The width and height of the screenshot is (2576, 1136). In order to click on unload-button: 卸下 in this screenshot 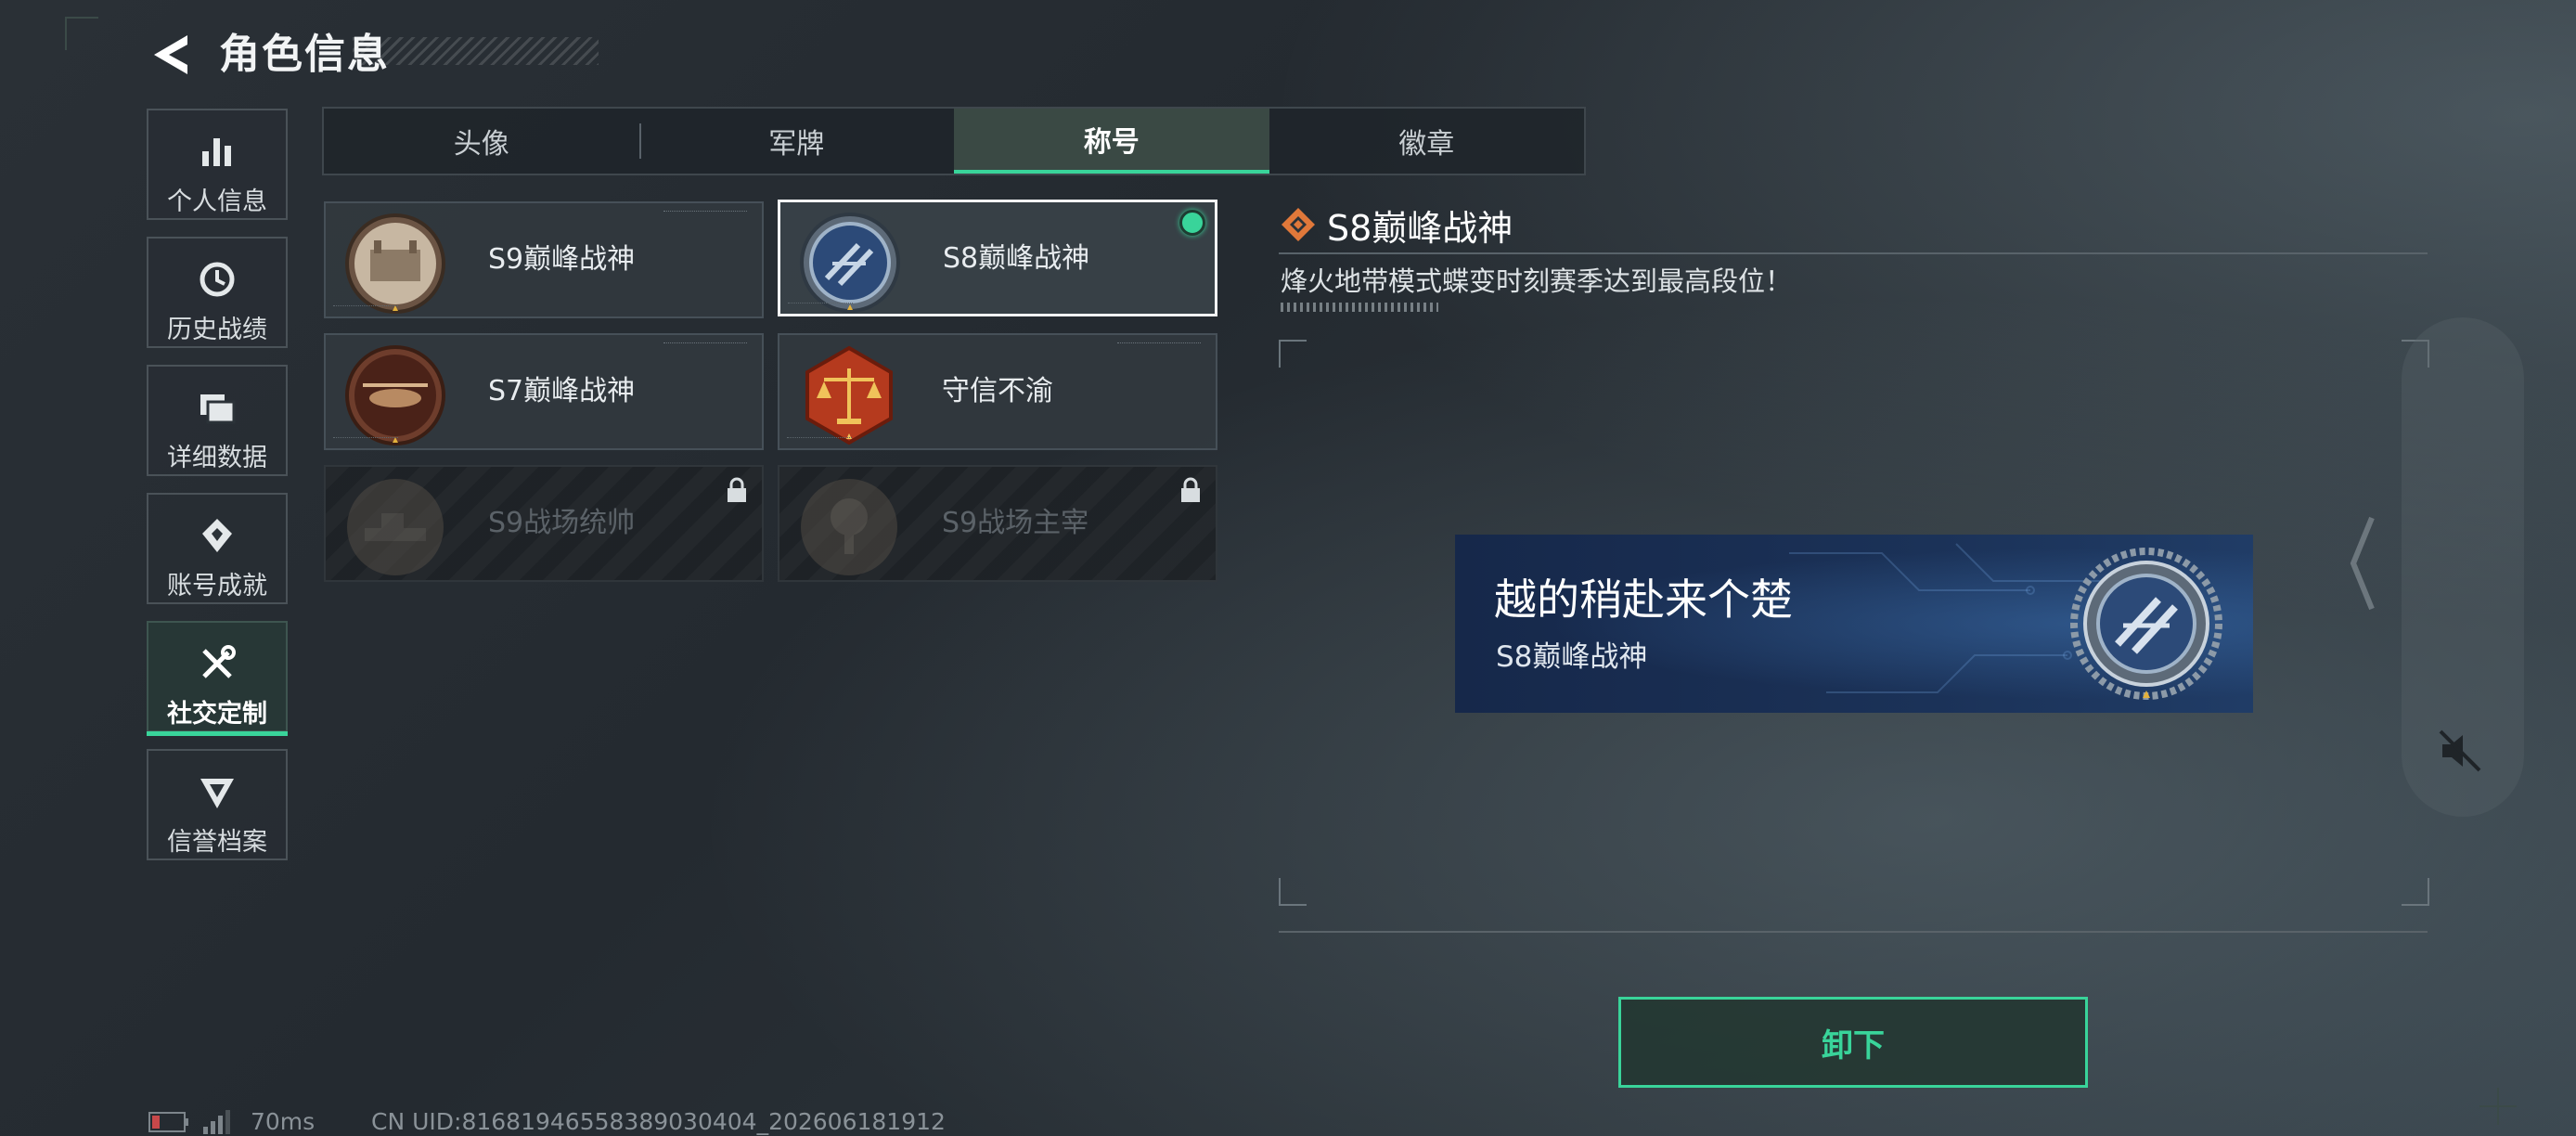, I will do `click(1853, 1042)`.